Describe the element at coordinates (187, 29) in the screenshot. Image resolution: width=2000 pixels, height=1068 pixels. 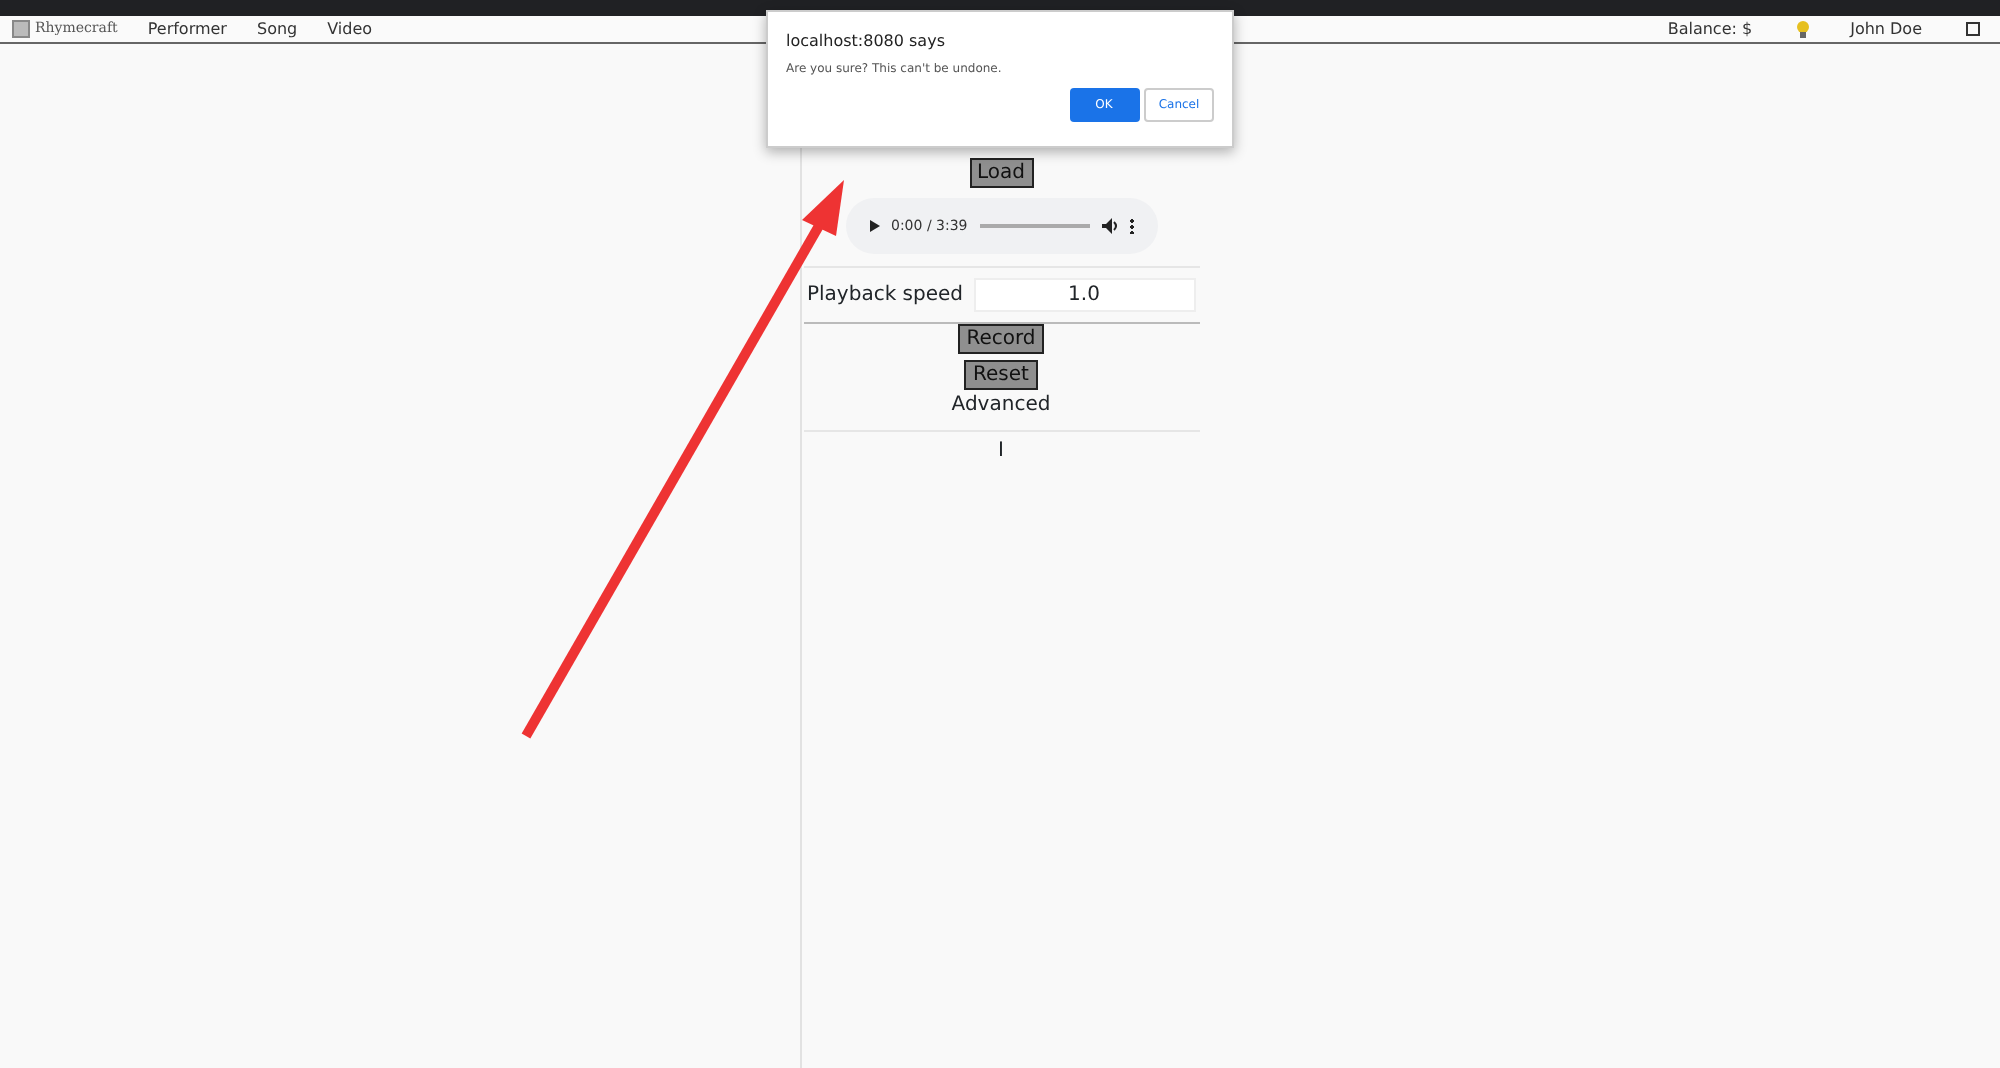
I see `nav-link: Performer` at that location.